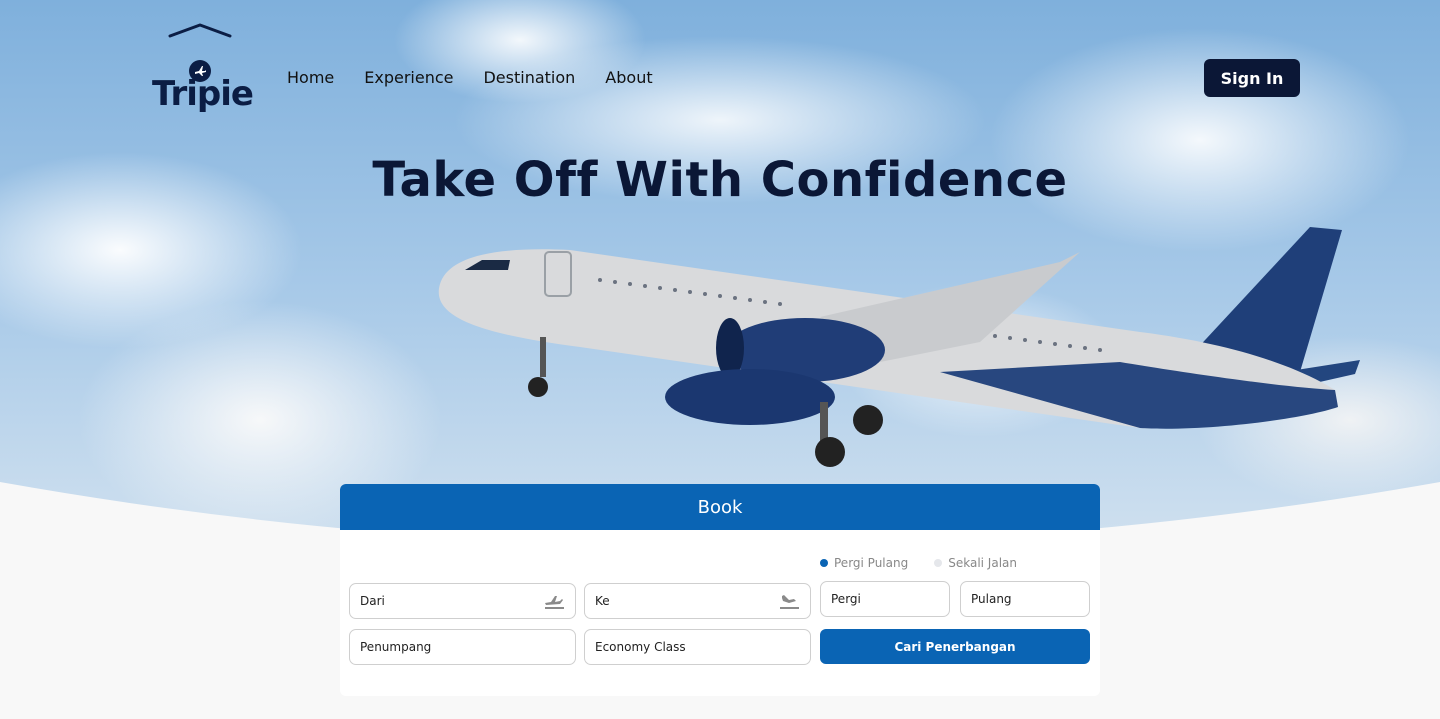 The height and width of the screenshot is (719, 1440). Describe the element at coordinates (1252, 78) in the screenshot. I see `sign-in-button: Sign In` at that location.